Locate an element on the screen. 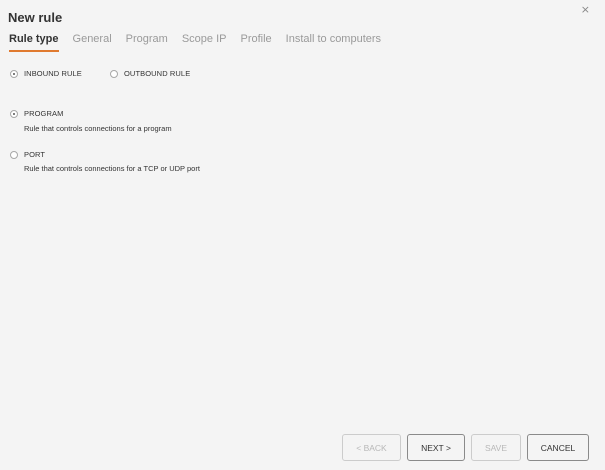 This screenshot has height=470, width=605. tab-program: Program is located at coordinates (147, 42).